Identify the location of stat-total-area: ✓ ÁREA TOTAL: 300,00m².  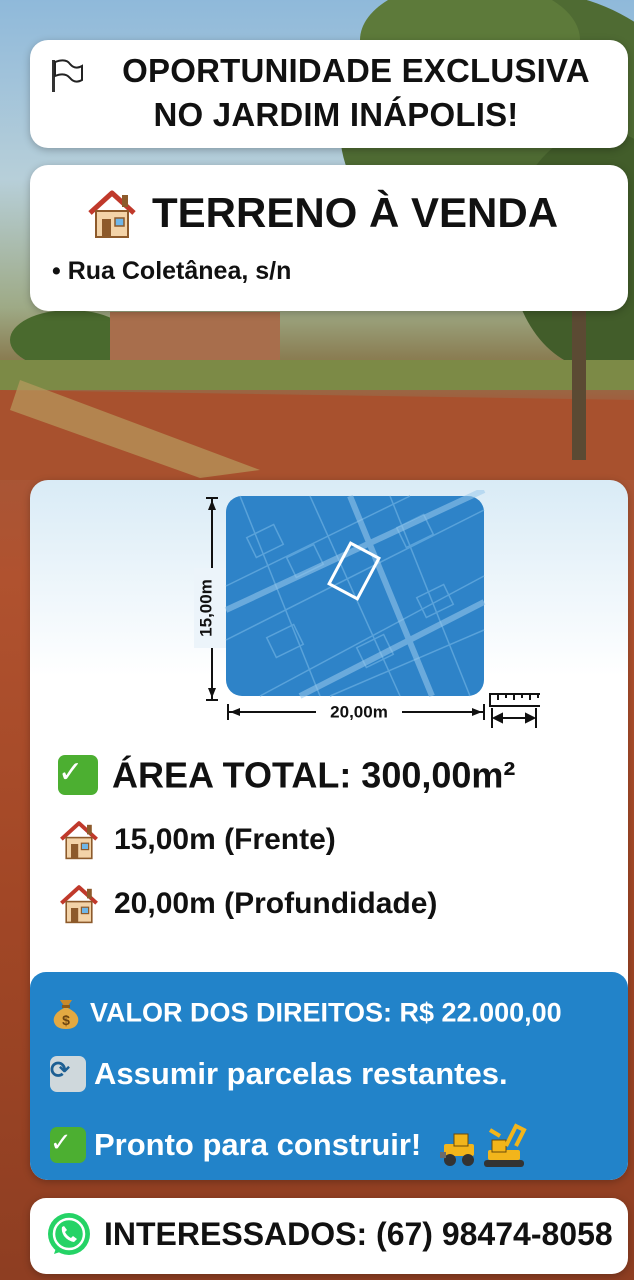
(286, 774).